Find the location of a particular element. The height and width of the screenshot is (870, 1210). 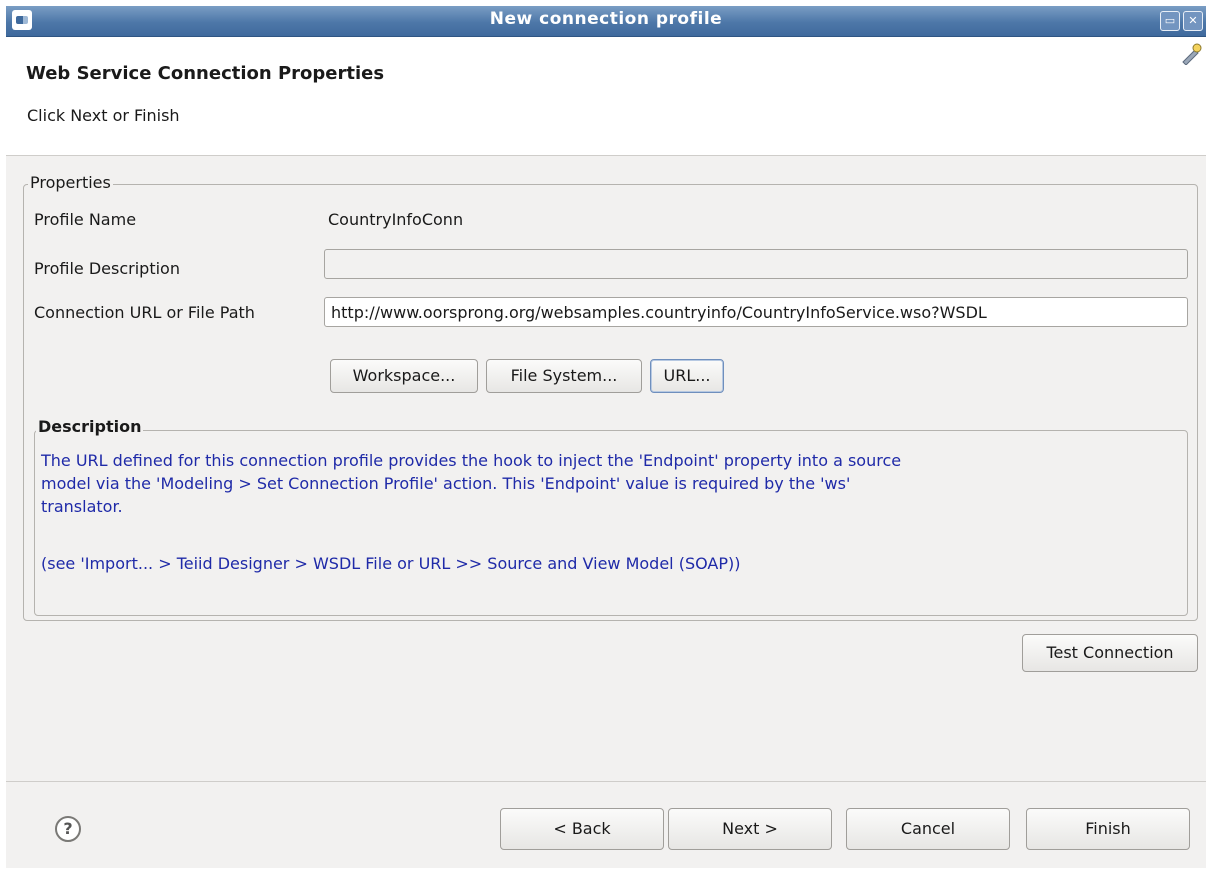

finish-button: Finish is located at coordinates (1108, 829).